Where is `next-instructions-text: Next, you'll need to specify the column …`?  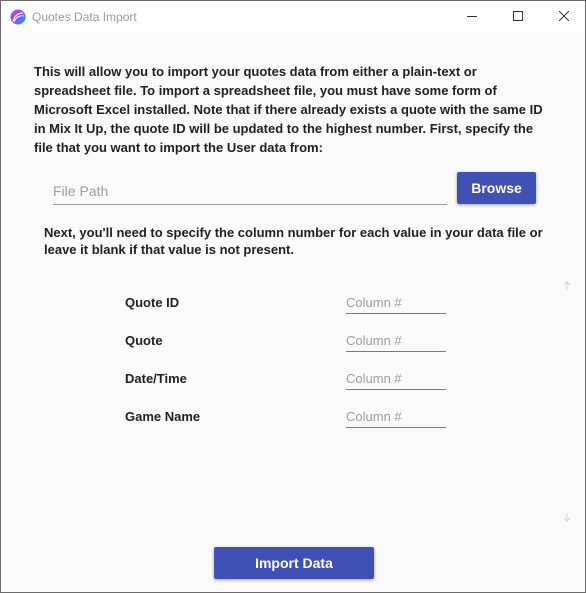 next-instructions-text: Next, you'll need to specify the column … is located at coordinates (293, 241).